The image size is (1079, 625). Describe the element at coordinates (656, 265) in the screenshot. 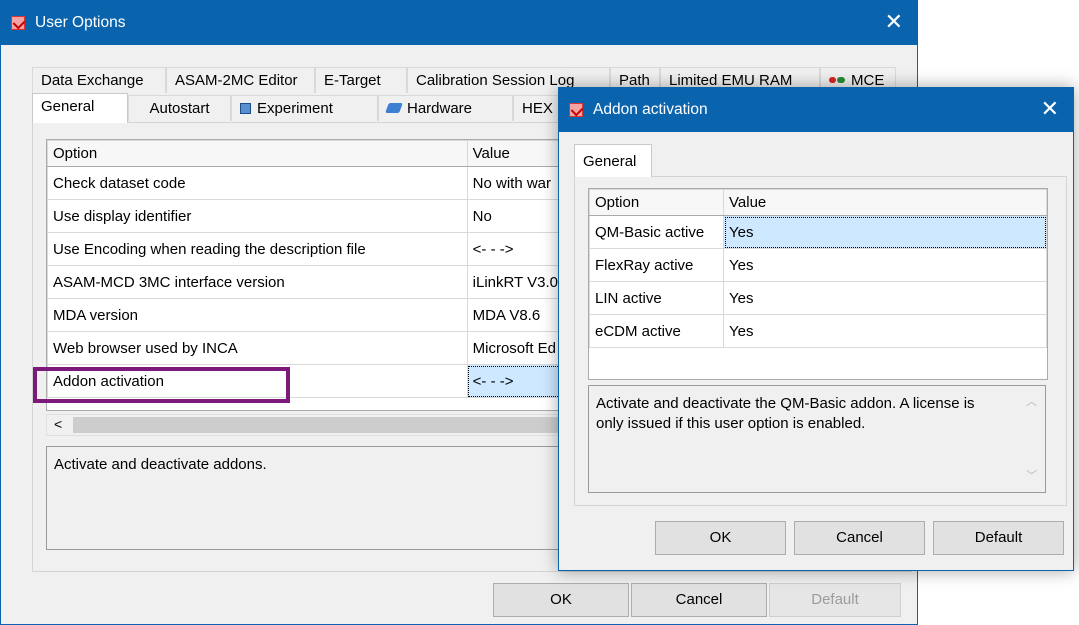

I see `option-cell: FlexRay active` at that location.